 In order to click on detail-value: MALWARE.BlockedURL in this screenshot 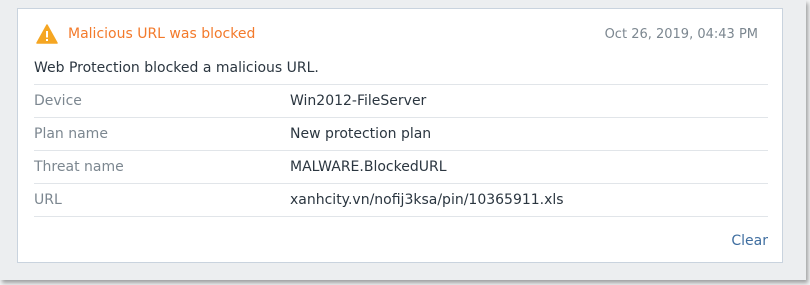, I will do `click(368, 167)`.